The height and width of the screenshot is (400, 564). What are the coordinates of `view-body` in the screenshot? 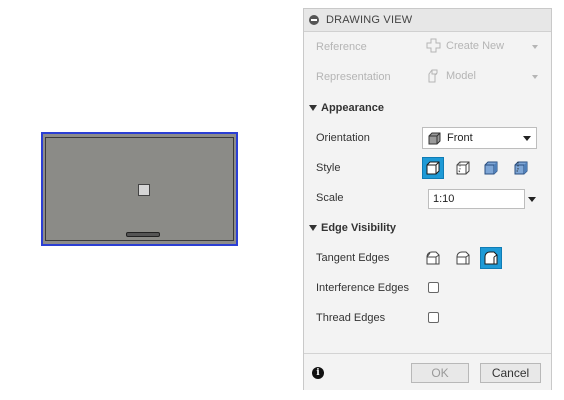 It's located at (139, 189).